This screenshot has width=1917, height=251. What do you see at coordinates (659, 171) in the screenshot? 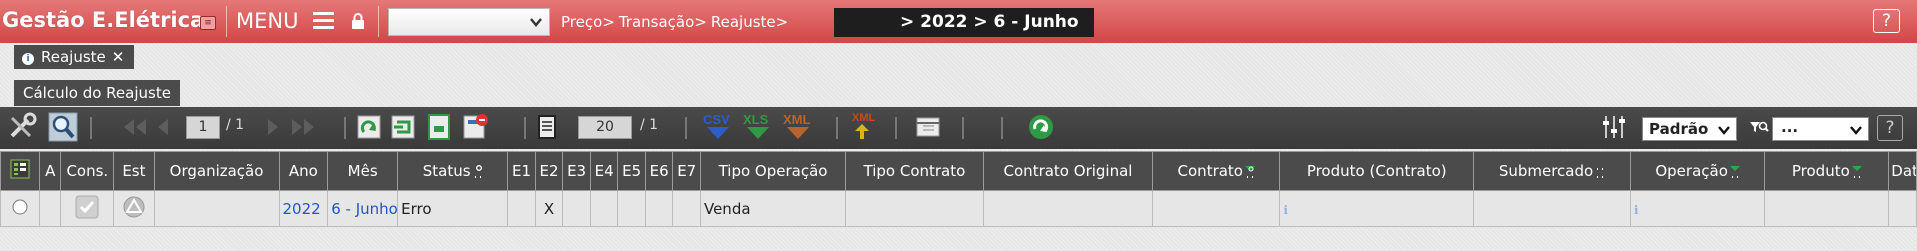
I see `col-e6: E6` at bounding box center [659, 171].